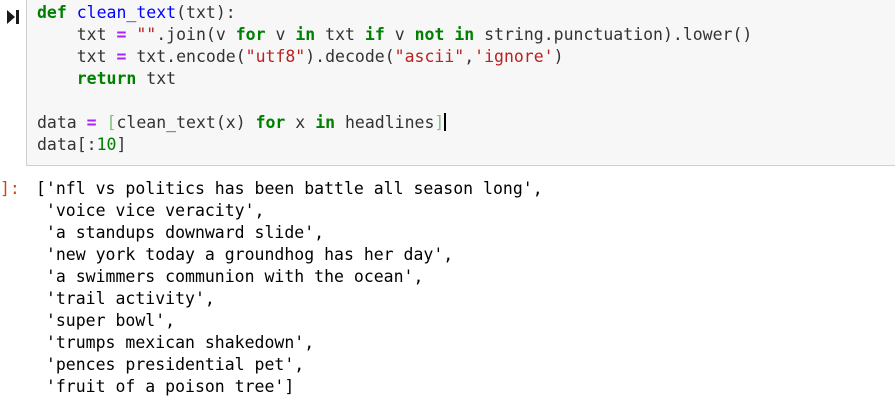  What do you see at coordinates (111, 122) in the screenshot?
I see `code-token: [` at bounding box center [111, 122].